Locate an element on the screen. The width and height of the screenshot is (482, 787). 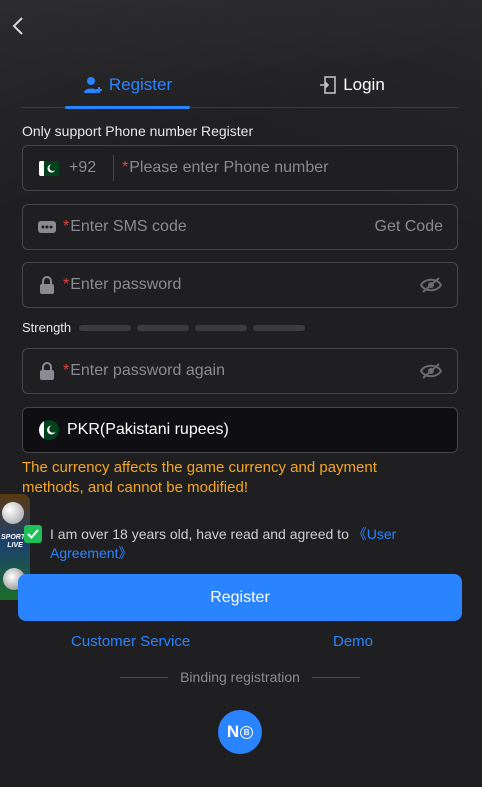
register-button: Register is located at coordinates (240, 597).